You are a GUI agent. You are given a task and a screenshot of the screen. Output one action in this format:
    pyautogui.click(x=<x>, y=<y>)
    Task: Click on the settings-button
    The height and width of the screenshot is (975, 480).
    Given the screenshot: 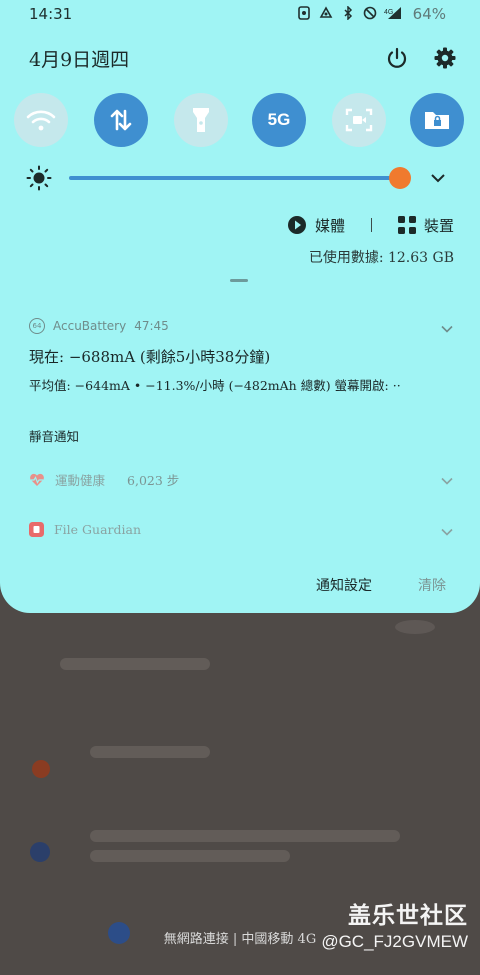 What is the action you would take?
    pyautogui.click(x=445, y=58)
    